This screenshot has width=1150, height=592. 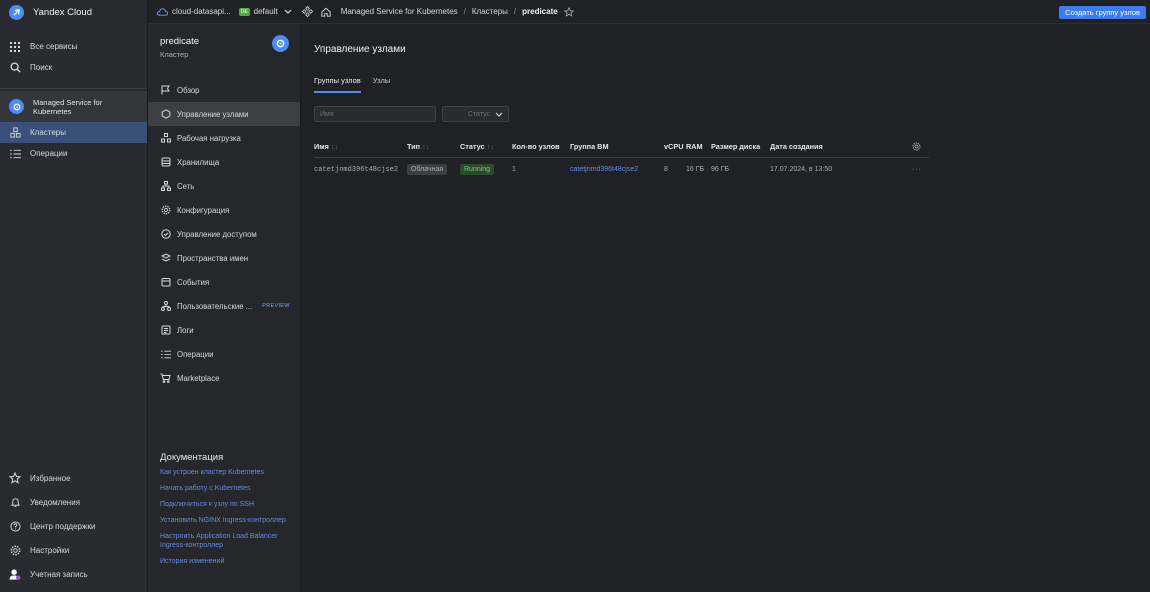 I want to click on column-header-created: Дата создания, so click(x=841, y=147).